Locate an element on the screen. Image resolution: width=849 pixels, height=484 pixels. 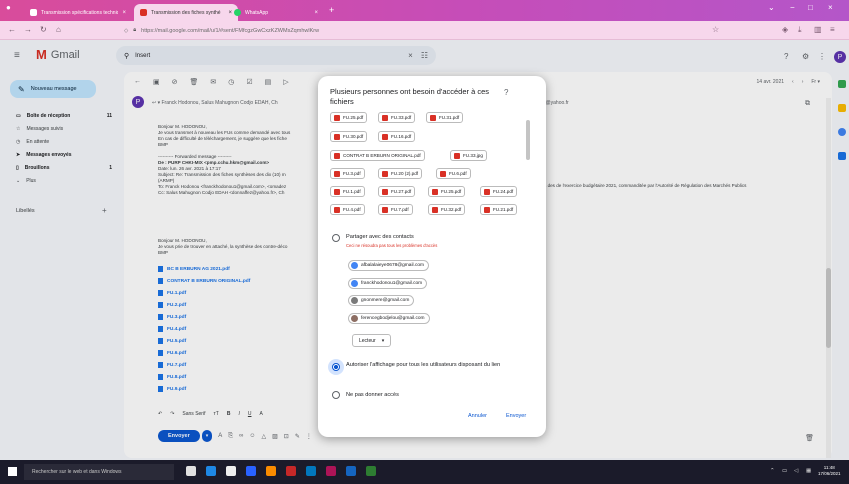
contact-chip: ferencegbodjelou@gmail.com is located at coordinates (389, 318).